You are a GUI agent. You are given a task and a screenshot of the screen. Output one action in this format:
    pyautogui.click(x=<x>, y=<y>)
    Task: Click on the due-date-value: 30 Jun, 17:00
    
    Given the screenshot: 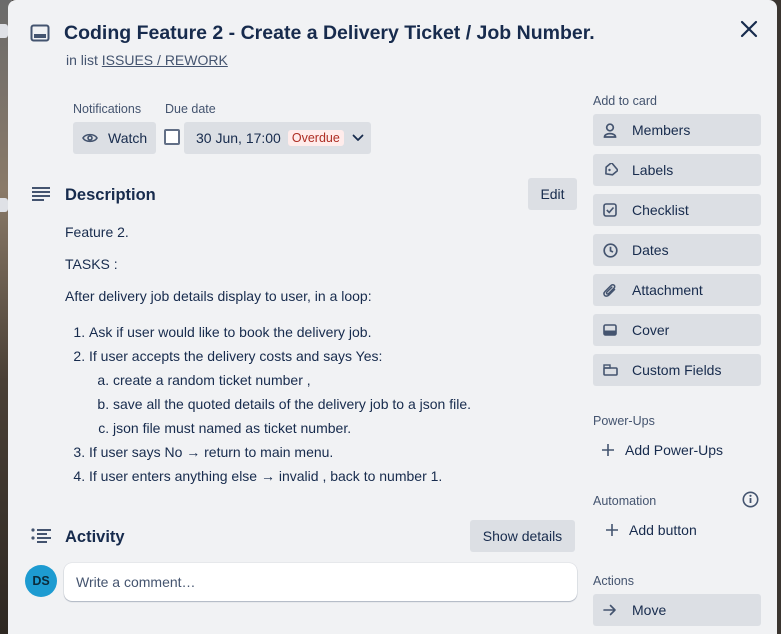 What is the action you would take?
    pyautogui.click(x=238, y=138)
    